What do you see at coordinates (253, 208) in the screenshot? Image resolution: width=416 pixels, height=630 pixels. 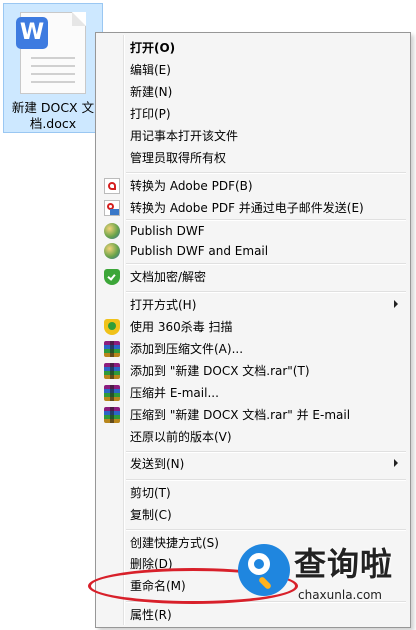 I see `menu-item-convert-pdf-email: 转换为 Adobe PDF 并通过电子邮件发送(E)` at bounding box center [253, 208].